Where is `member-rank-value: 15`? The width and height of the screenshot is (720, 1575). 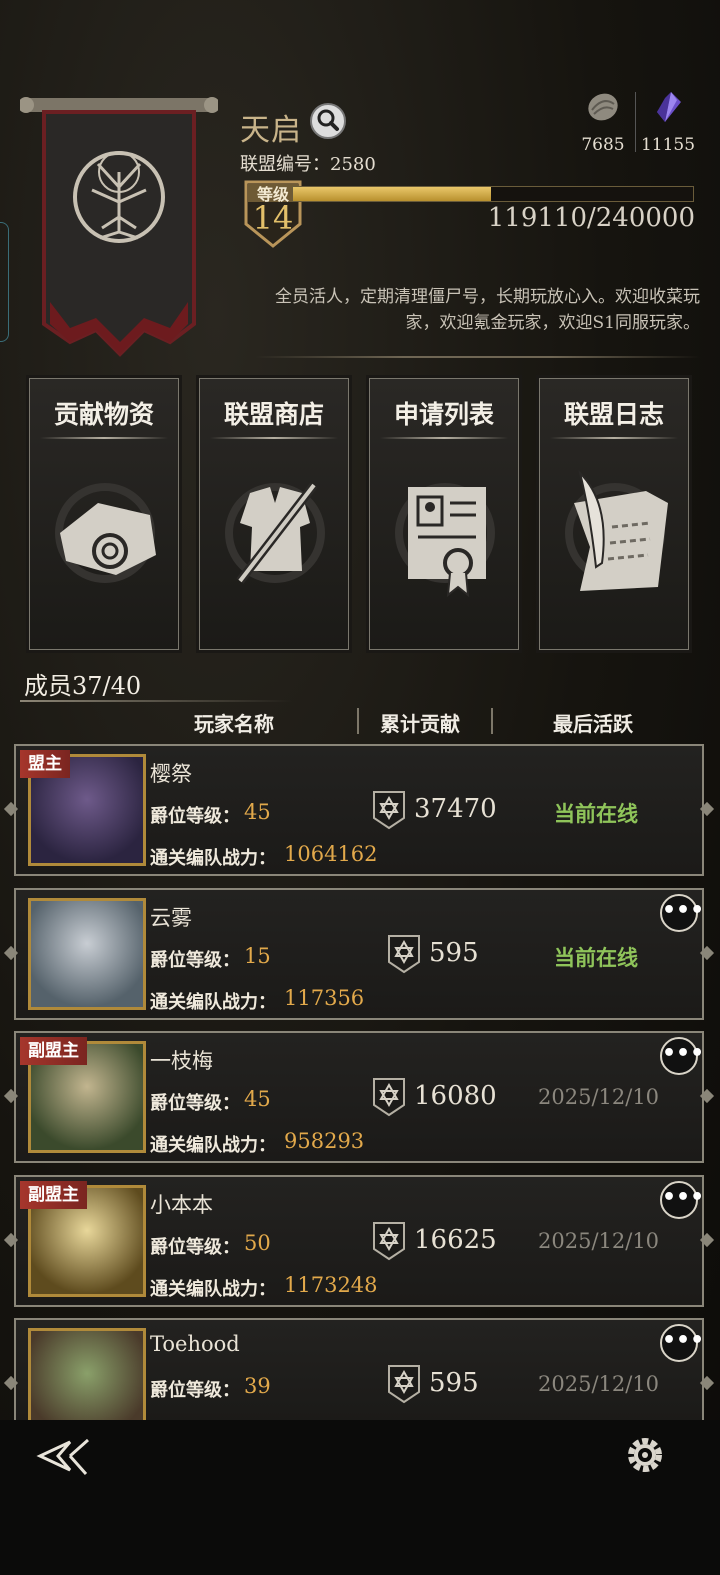
member-rank-value: 15 is located at coordinates (257, 956).